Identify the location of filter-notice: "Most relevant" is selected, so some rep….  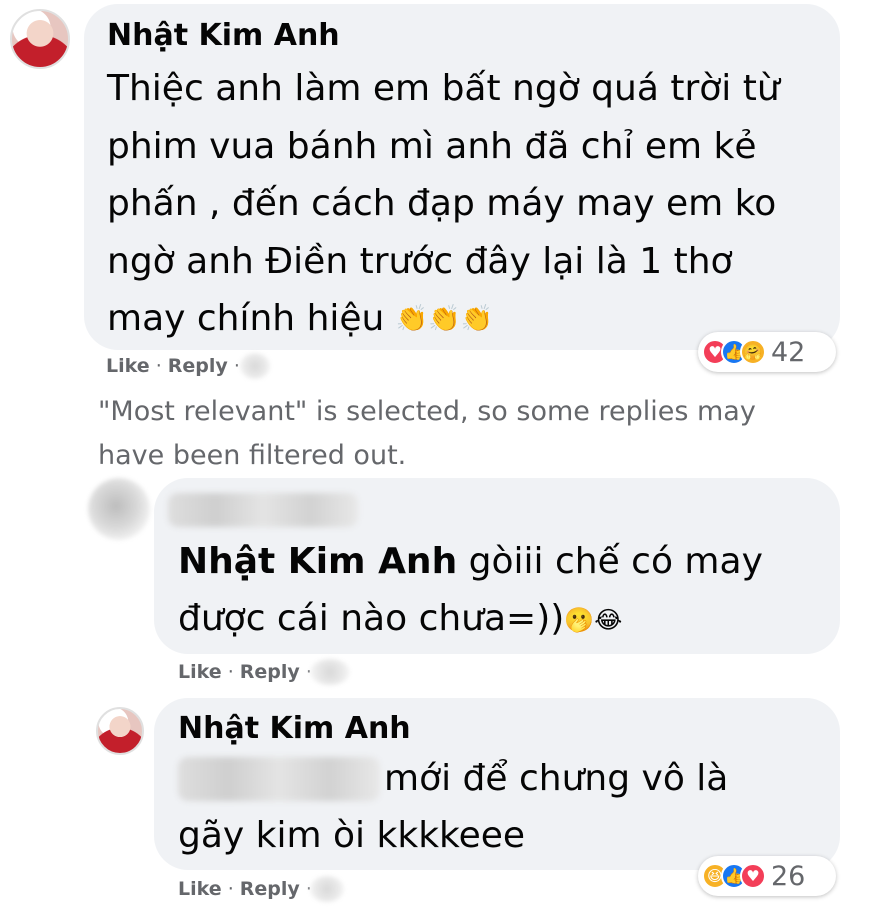
(427, 434).